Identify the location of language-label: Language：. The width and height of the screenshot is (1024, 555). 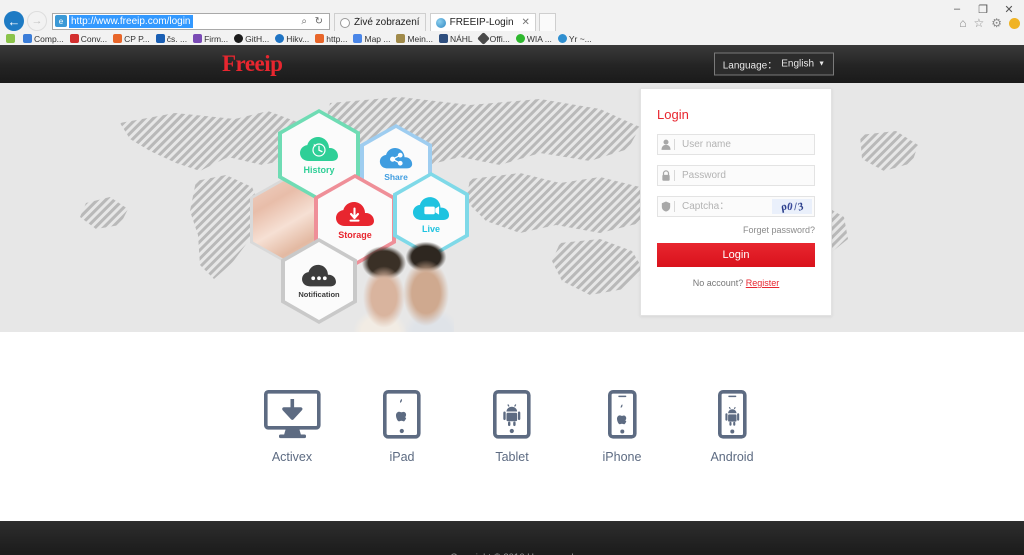
(750, 66).